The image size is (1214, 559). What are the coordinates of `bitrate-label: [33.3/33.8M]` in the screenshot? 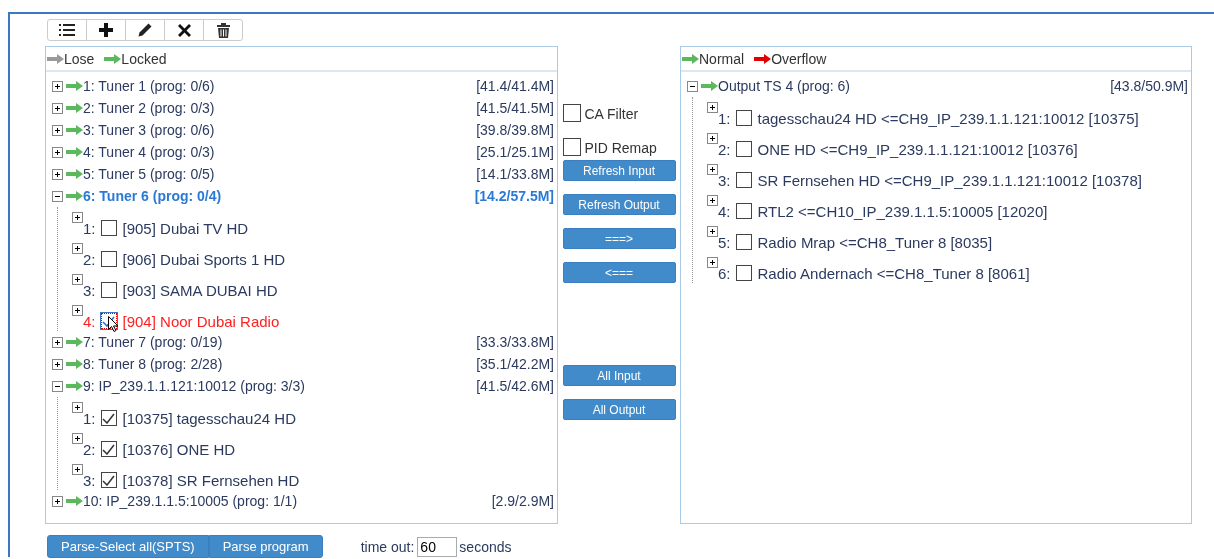 It's located at (515, 342).